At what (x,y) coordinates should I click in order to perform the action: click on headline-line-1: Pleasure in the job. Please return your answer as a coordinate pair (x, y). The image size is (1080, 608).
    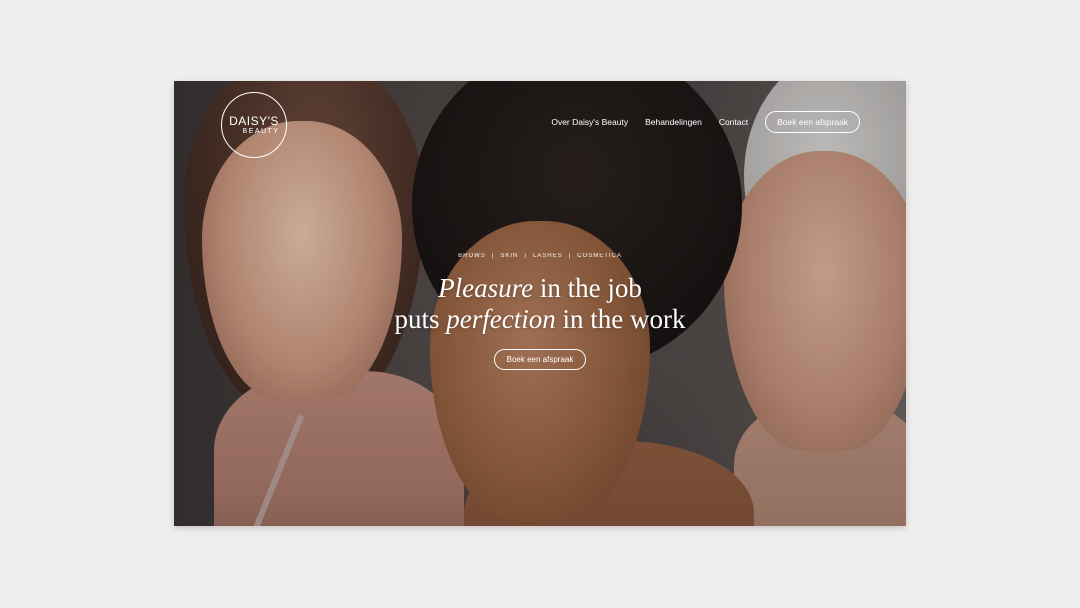
    Looking at the image, I should click on (540, 288).